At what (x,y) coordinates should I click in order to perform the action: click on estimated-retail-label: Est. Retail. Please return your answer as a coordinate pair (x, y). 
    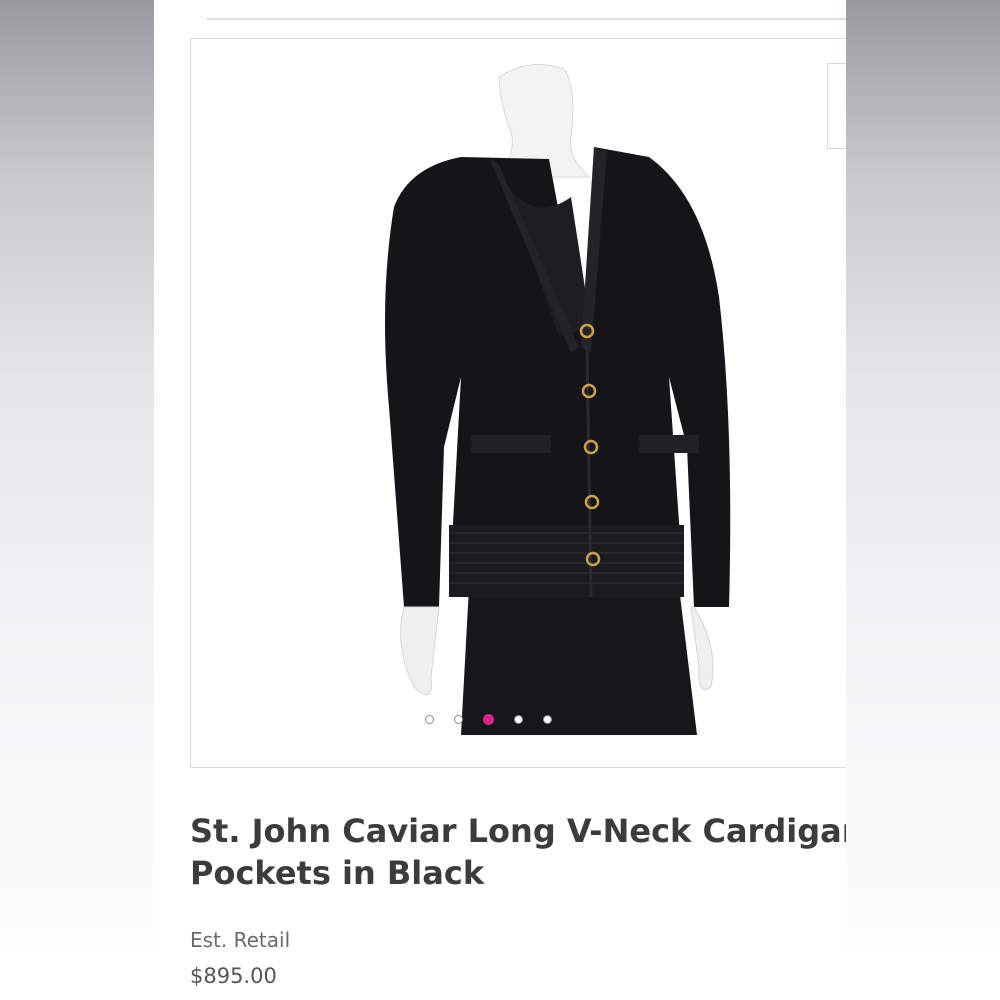
    Looking at the image, I should click on (240, 940).